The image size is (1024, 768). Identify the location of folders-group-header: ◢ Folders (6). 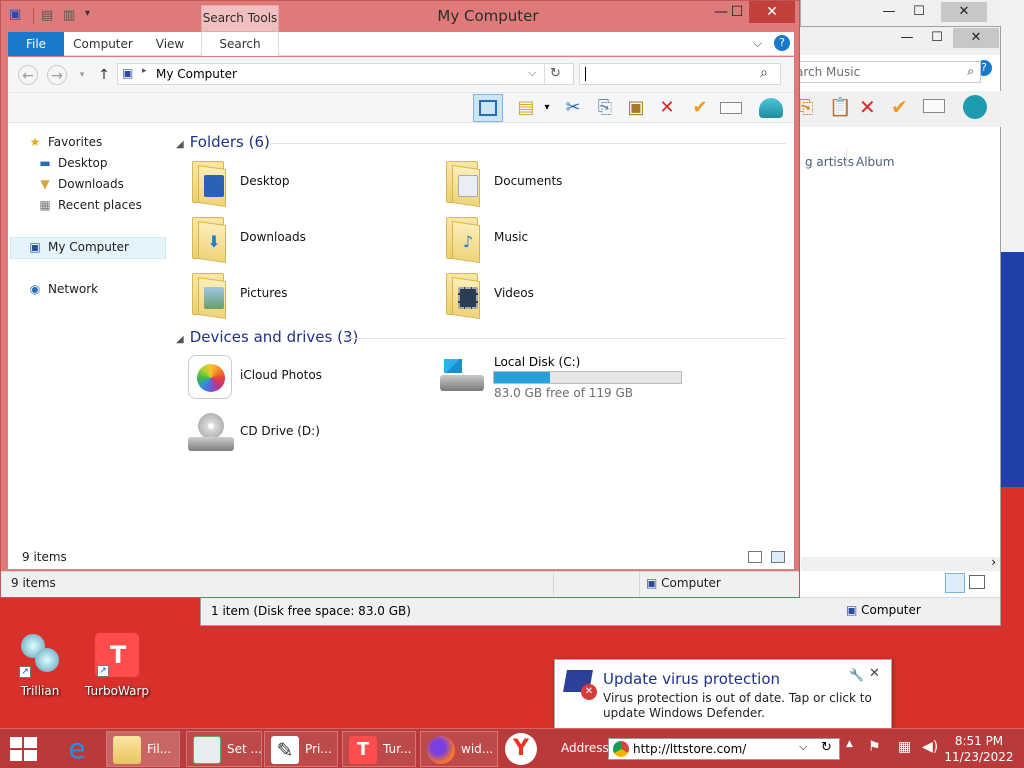
(223, 142).